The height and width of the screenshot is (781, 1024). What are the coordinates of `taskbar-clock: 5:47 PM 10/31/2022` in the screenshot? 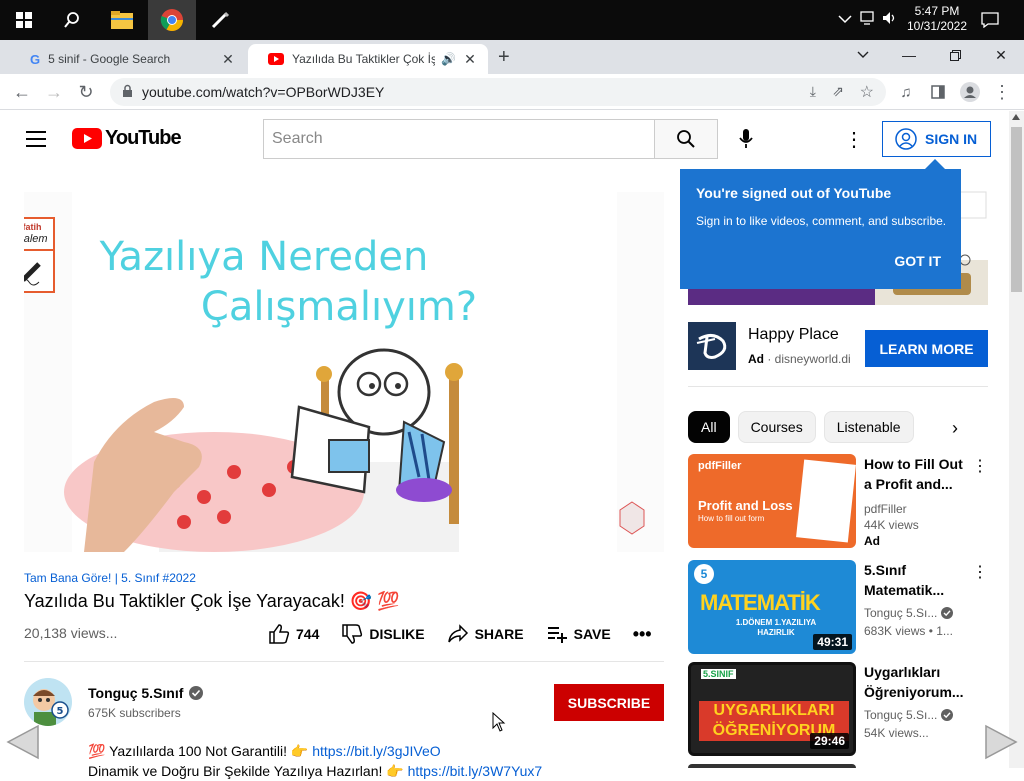 It's located at (937, 19).